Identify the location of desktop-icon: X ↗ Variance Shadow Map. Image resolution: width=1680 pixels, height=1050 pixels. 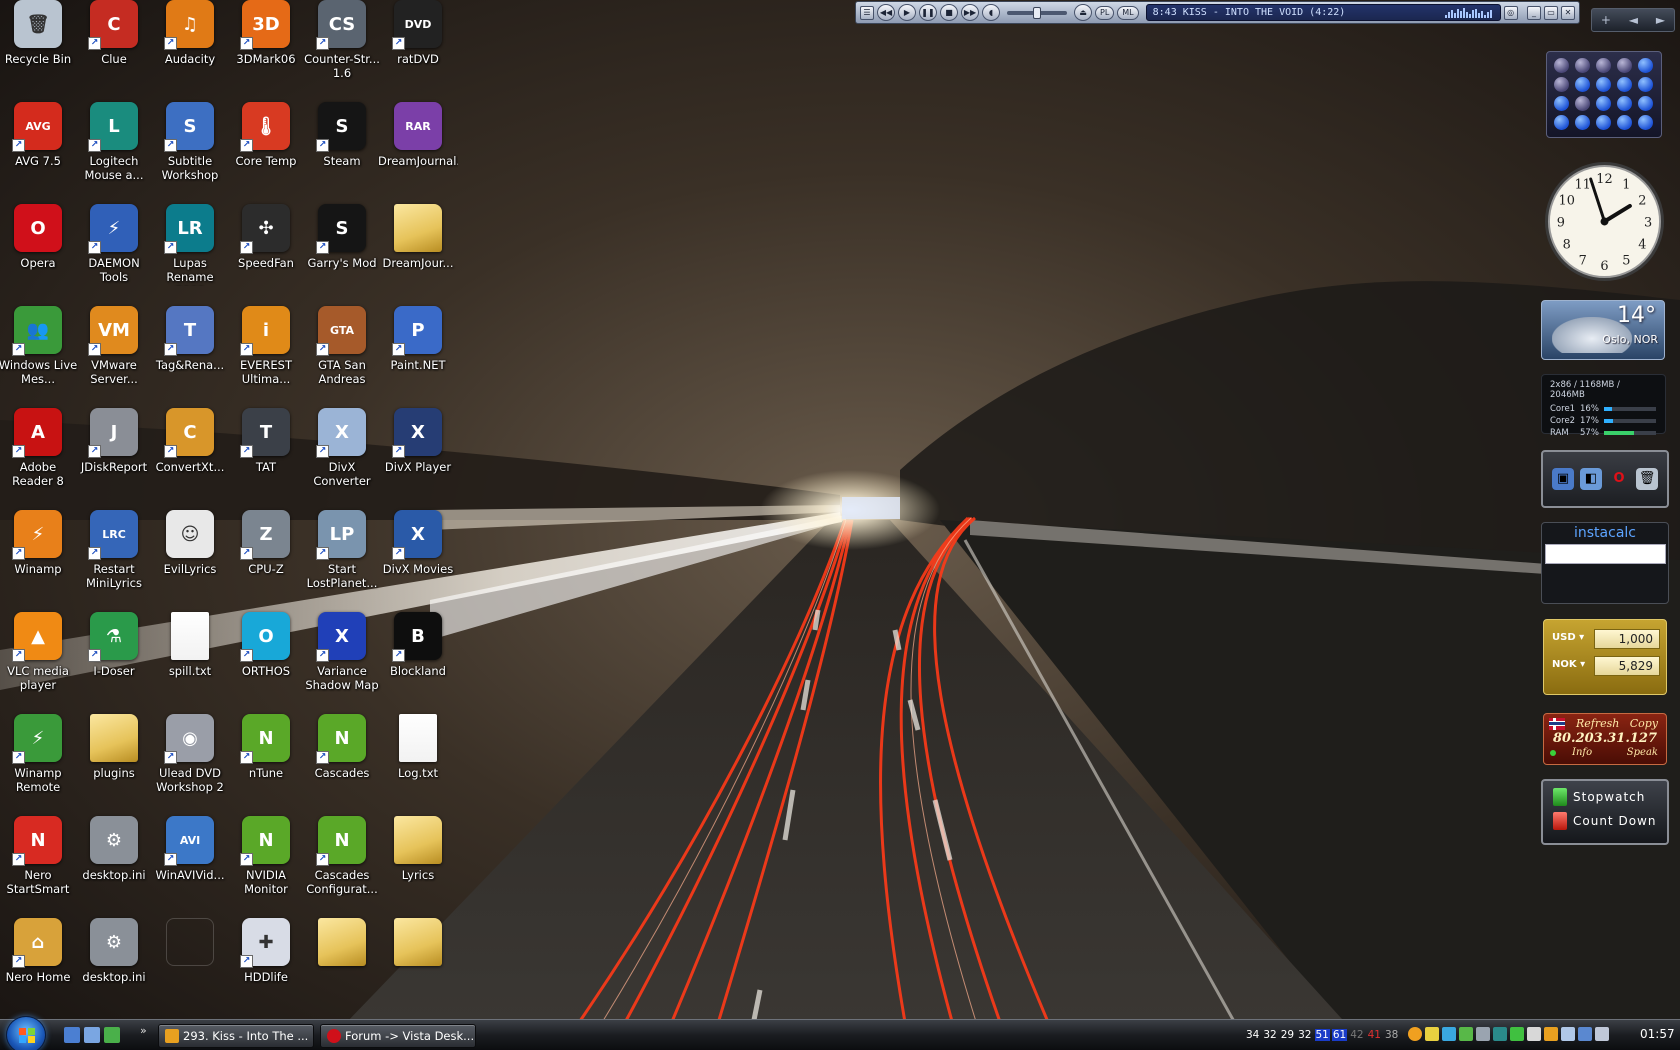
(342, 658).